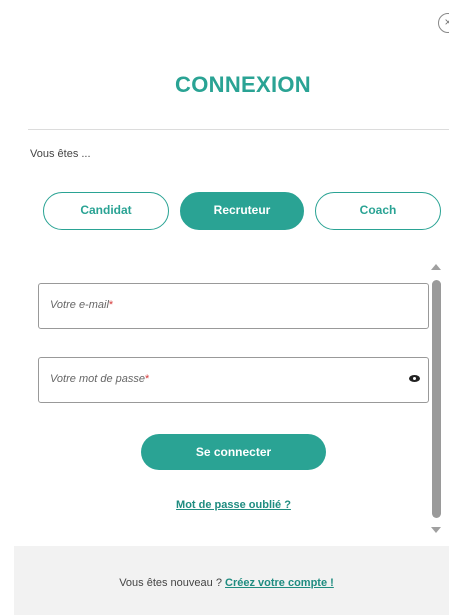 The width and height of the screenshot is (449, 615). I want to click on role-coach-label: Coach, so click(378, 210).